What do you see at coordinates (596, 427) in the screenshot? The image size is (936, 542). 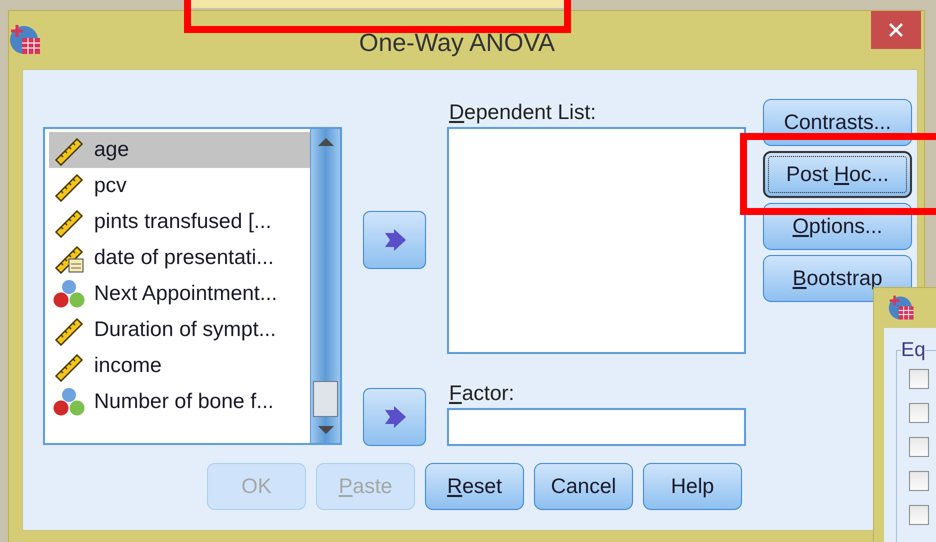 I see `factor-field` at bounding box center [596, 427].